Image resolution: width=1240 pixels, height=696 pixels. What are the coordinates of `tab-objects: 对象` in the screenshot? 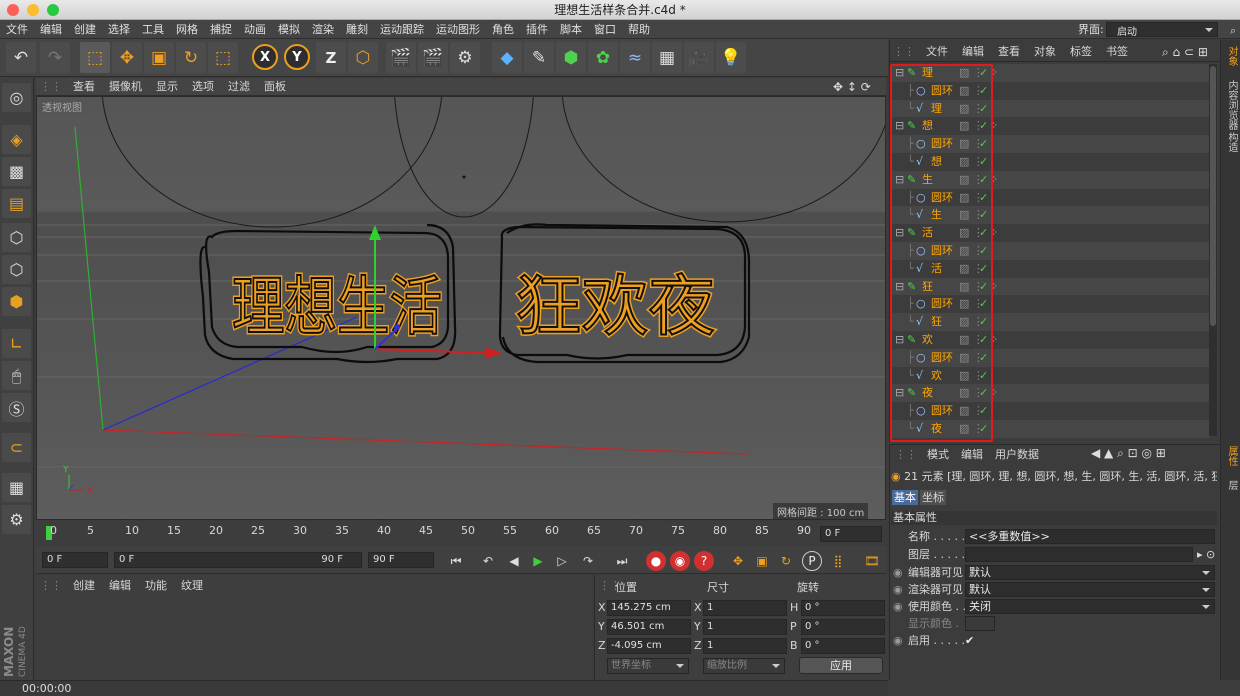 It's located at (1231, 56).